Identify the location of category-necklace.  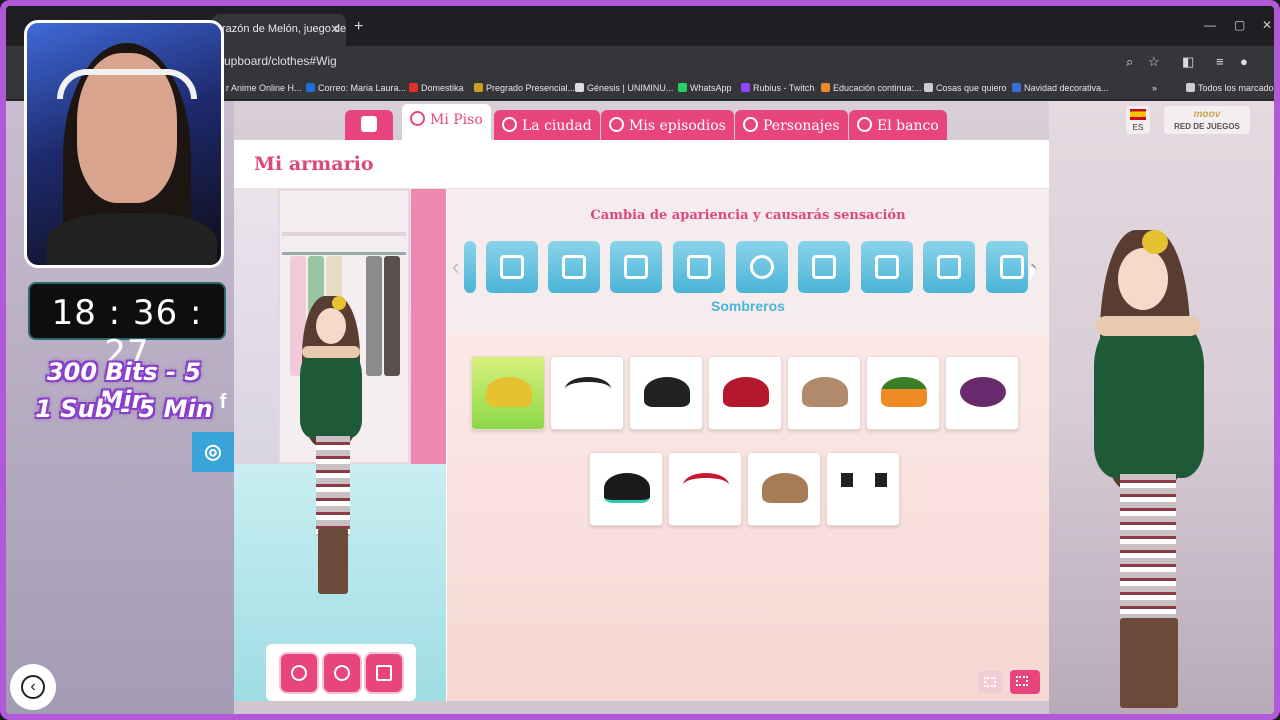
(762, 267).